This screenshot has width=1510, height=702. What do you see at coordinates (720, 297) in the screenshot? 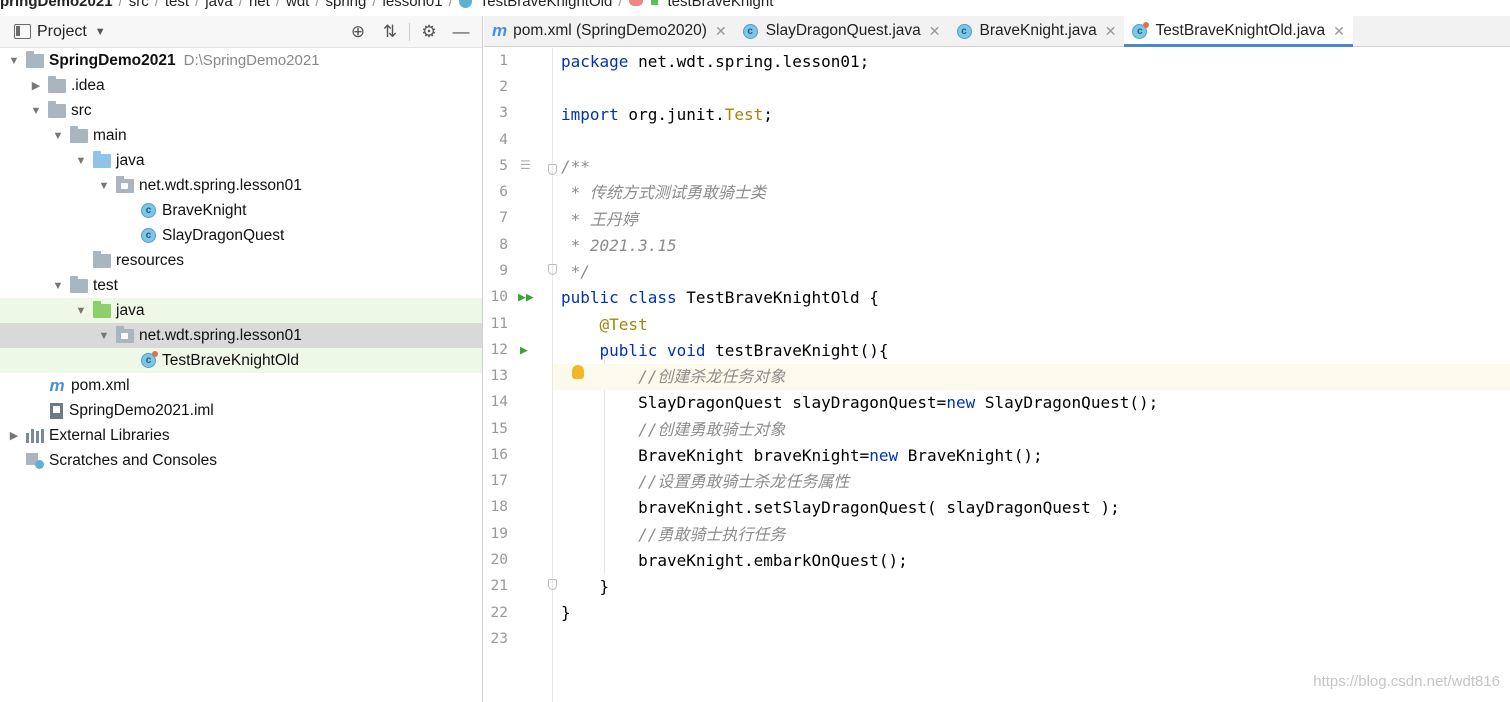
I see `code-line: public class TestBraveKnightOld {` at bounding box center [720, 297].